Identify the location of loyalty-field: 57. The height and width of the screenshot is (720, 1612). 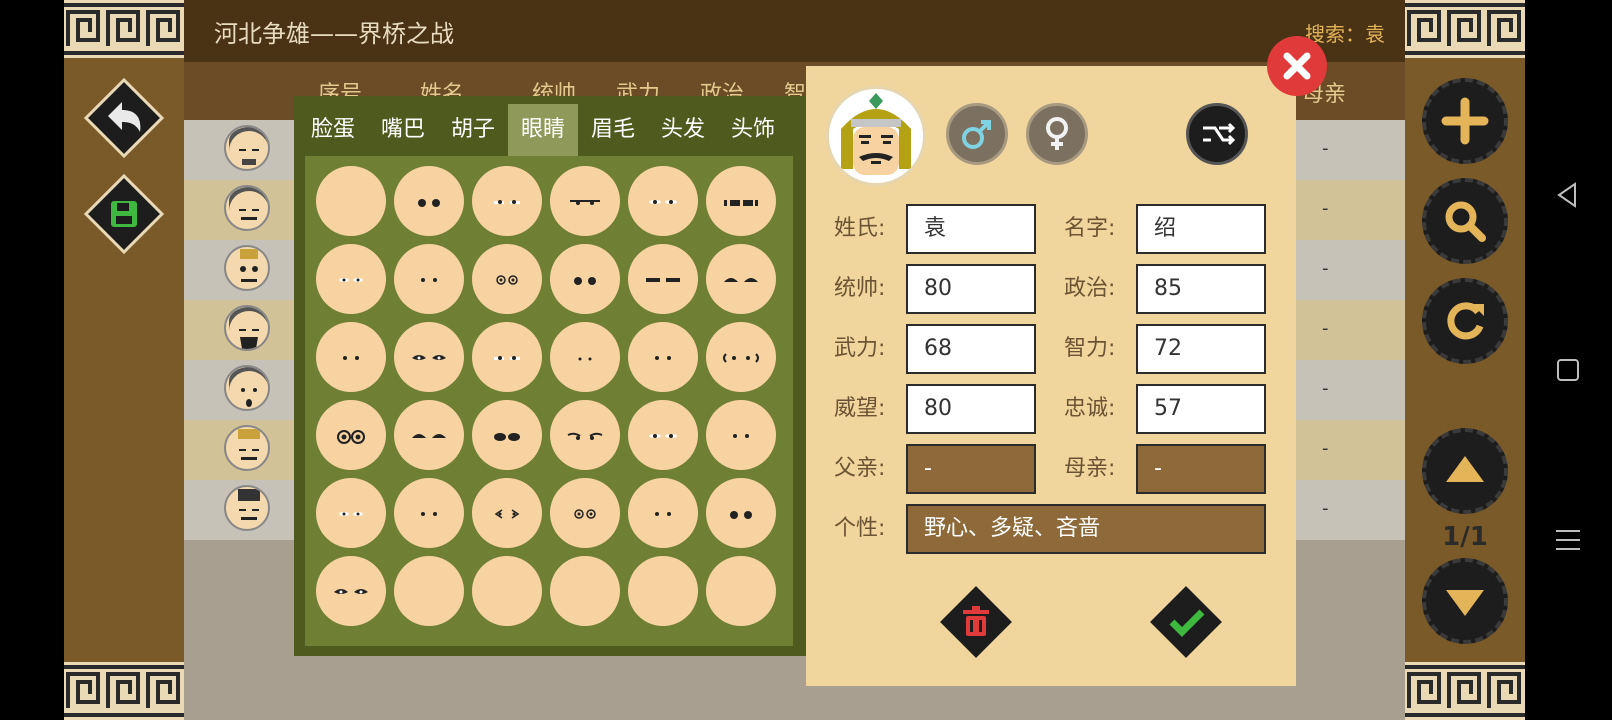
(1201, 409).